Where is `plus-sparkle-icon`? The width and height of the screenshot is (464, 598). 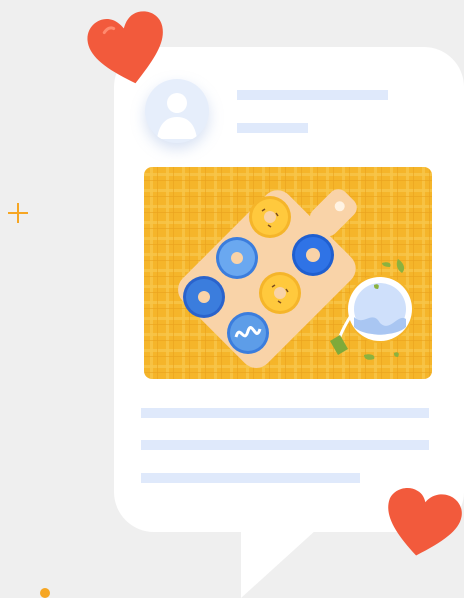
plus-sparkle-icon is located at coordinates (18, 213).